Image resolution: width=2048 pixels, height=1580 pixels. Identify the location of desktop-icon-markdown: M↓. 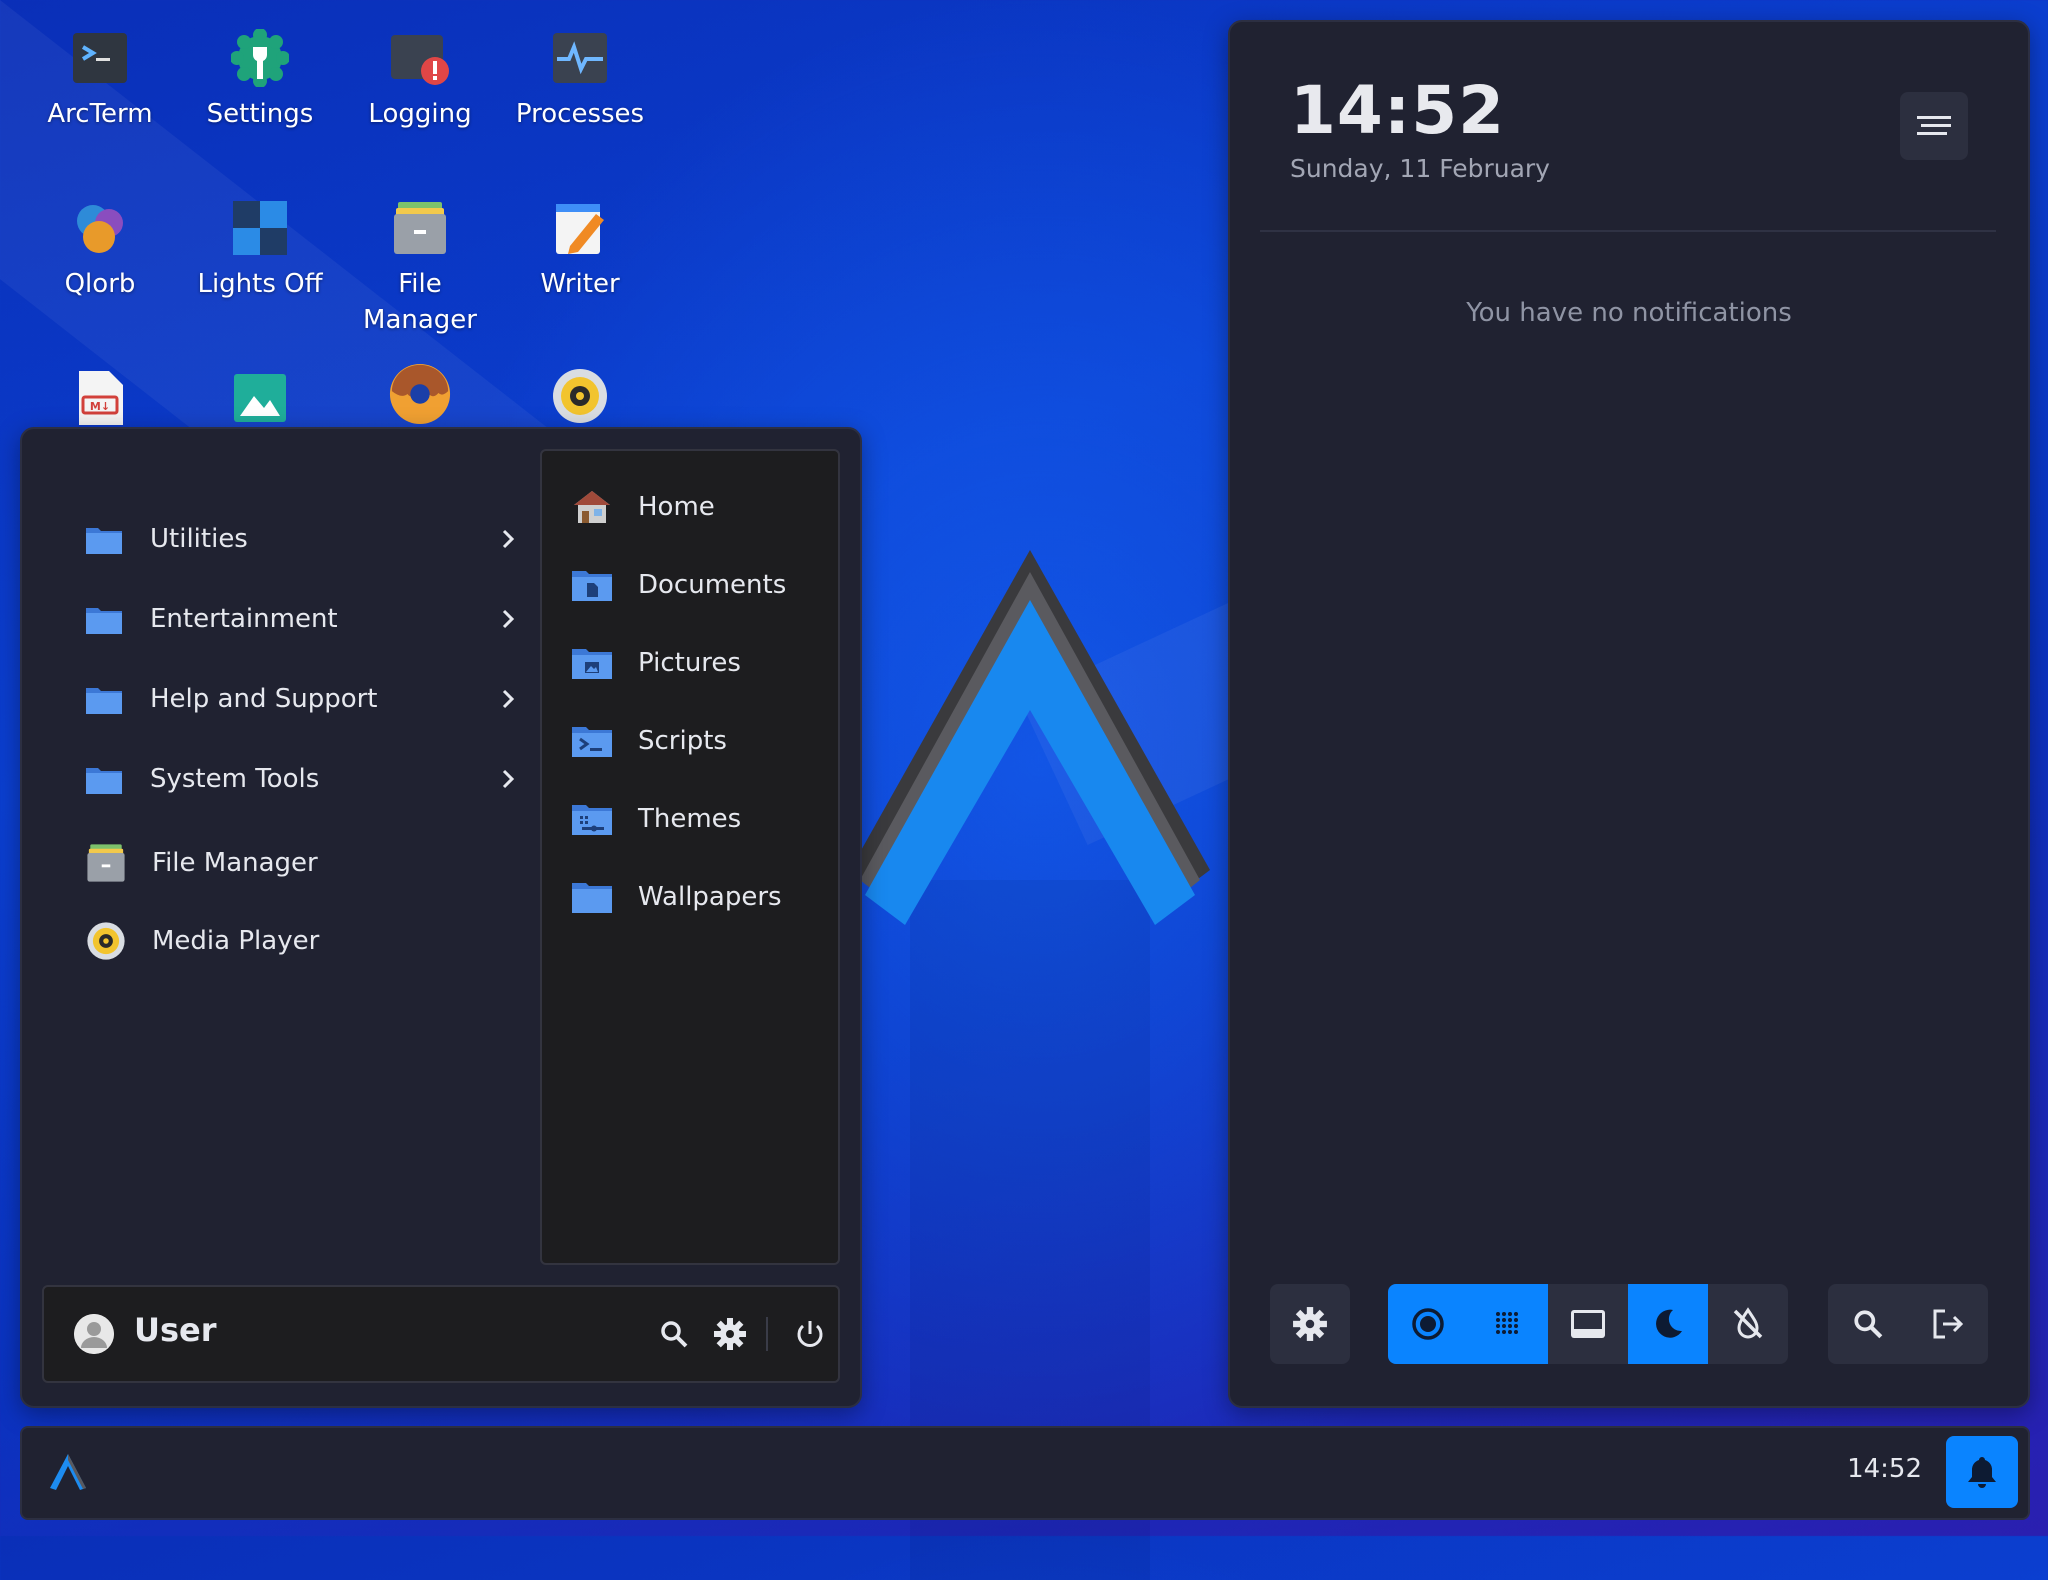
(100, 398).